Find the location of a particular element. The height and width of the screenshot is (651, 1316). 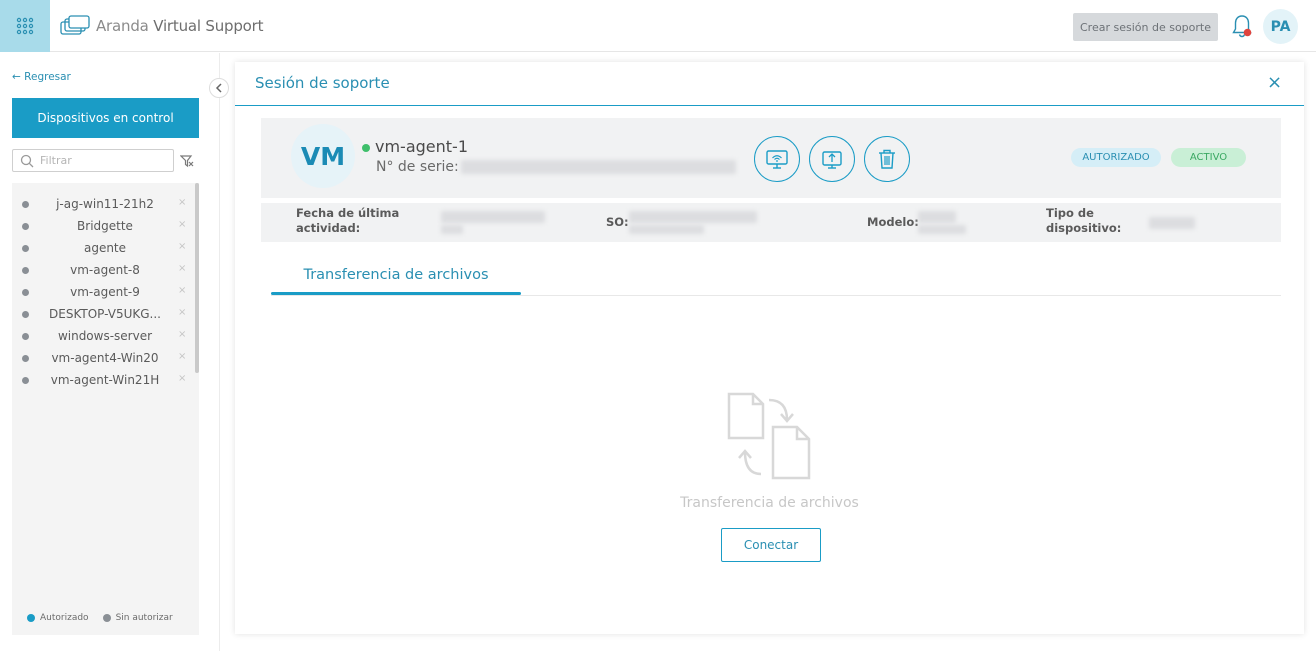

empty-state-text: Transferencia de archivos is located at coordinates (769, 503).